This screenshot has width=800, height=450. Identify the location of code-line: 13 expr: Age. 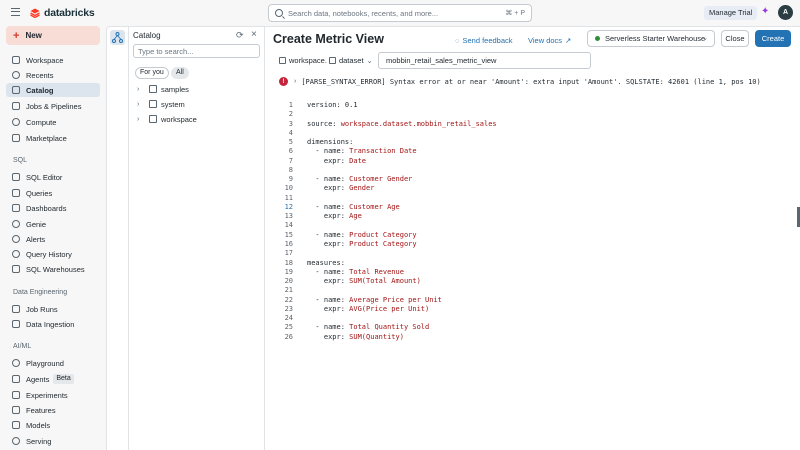
(533, 216).